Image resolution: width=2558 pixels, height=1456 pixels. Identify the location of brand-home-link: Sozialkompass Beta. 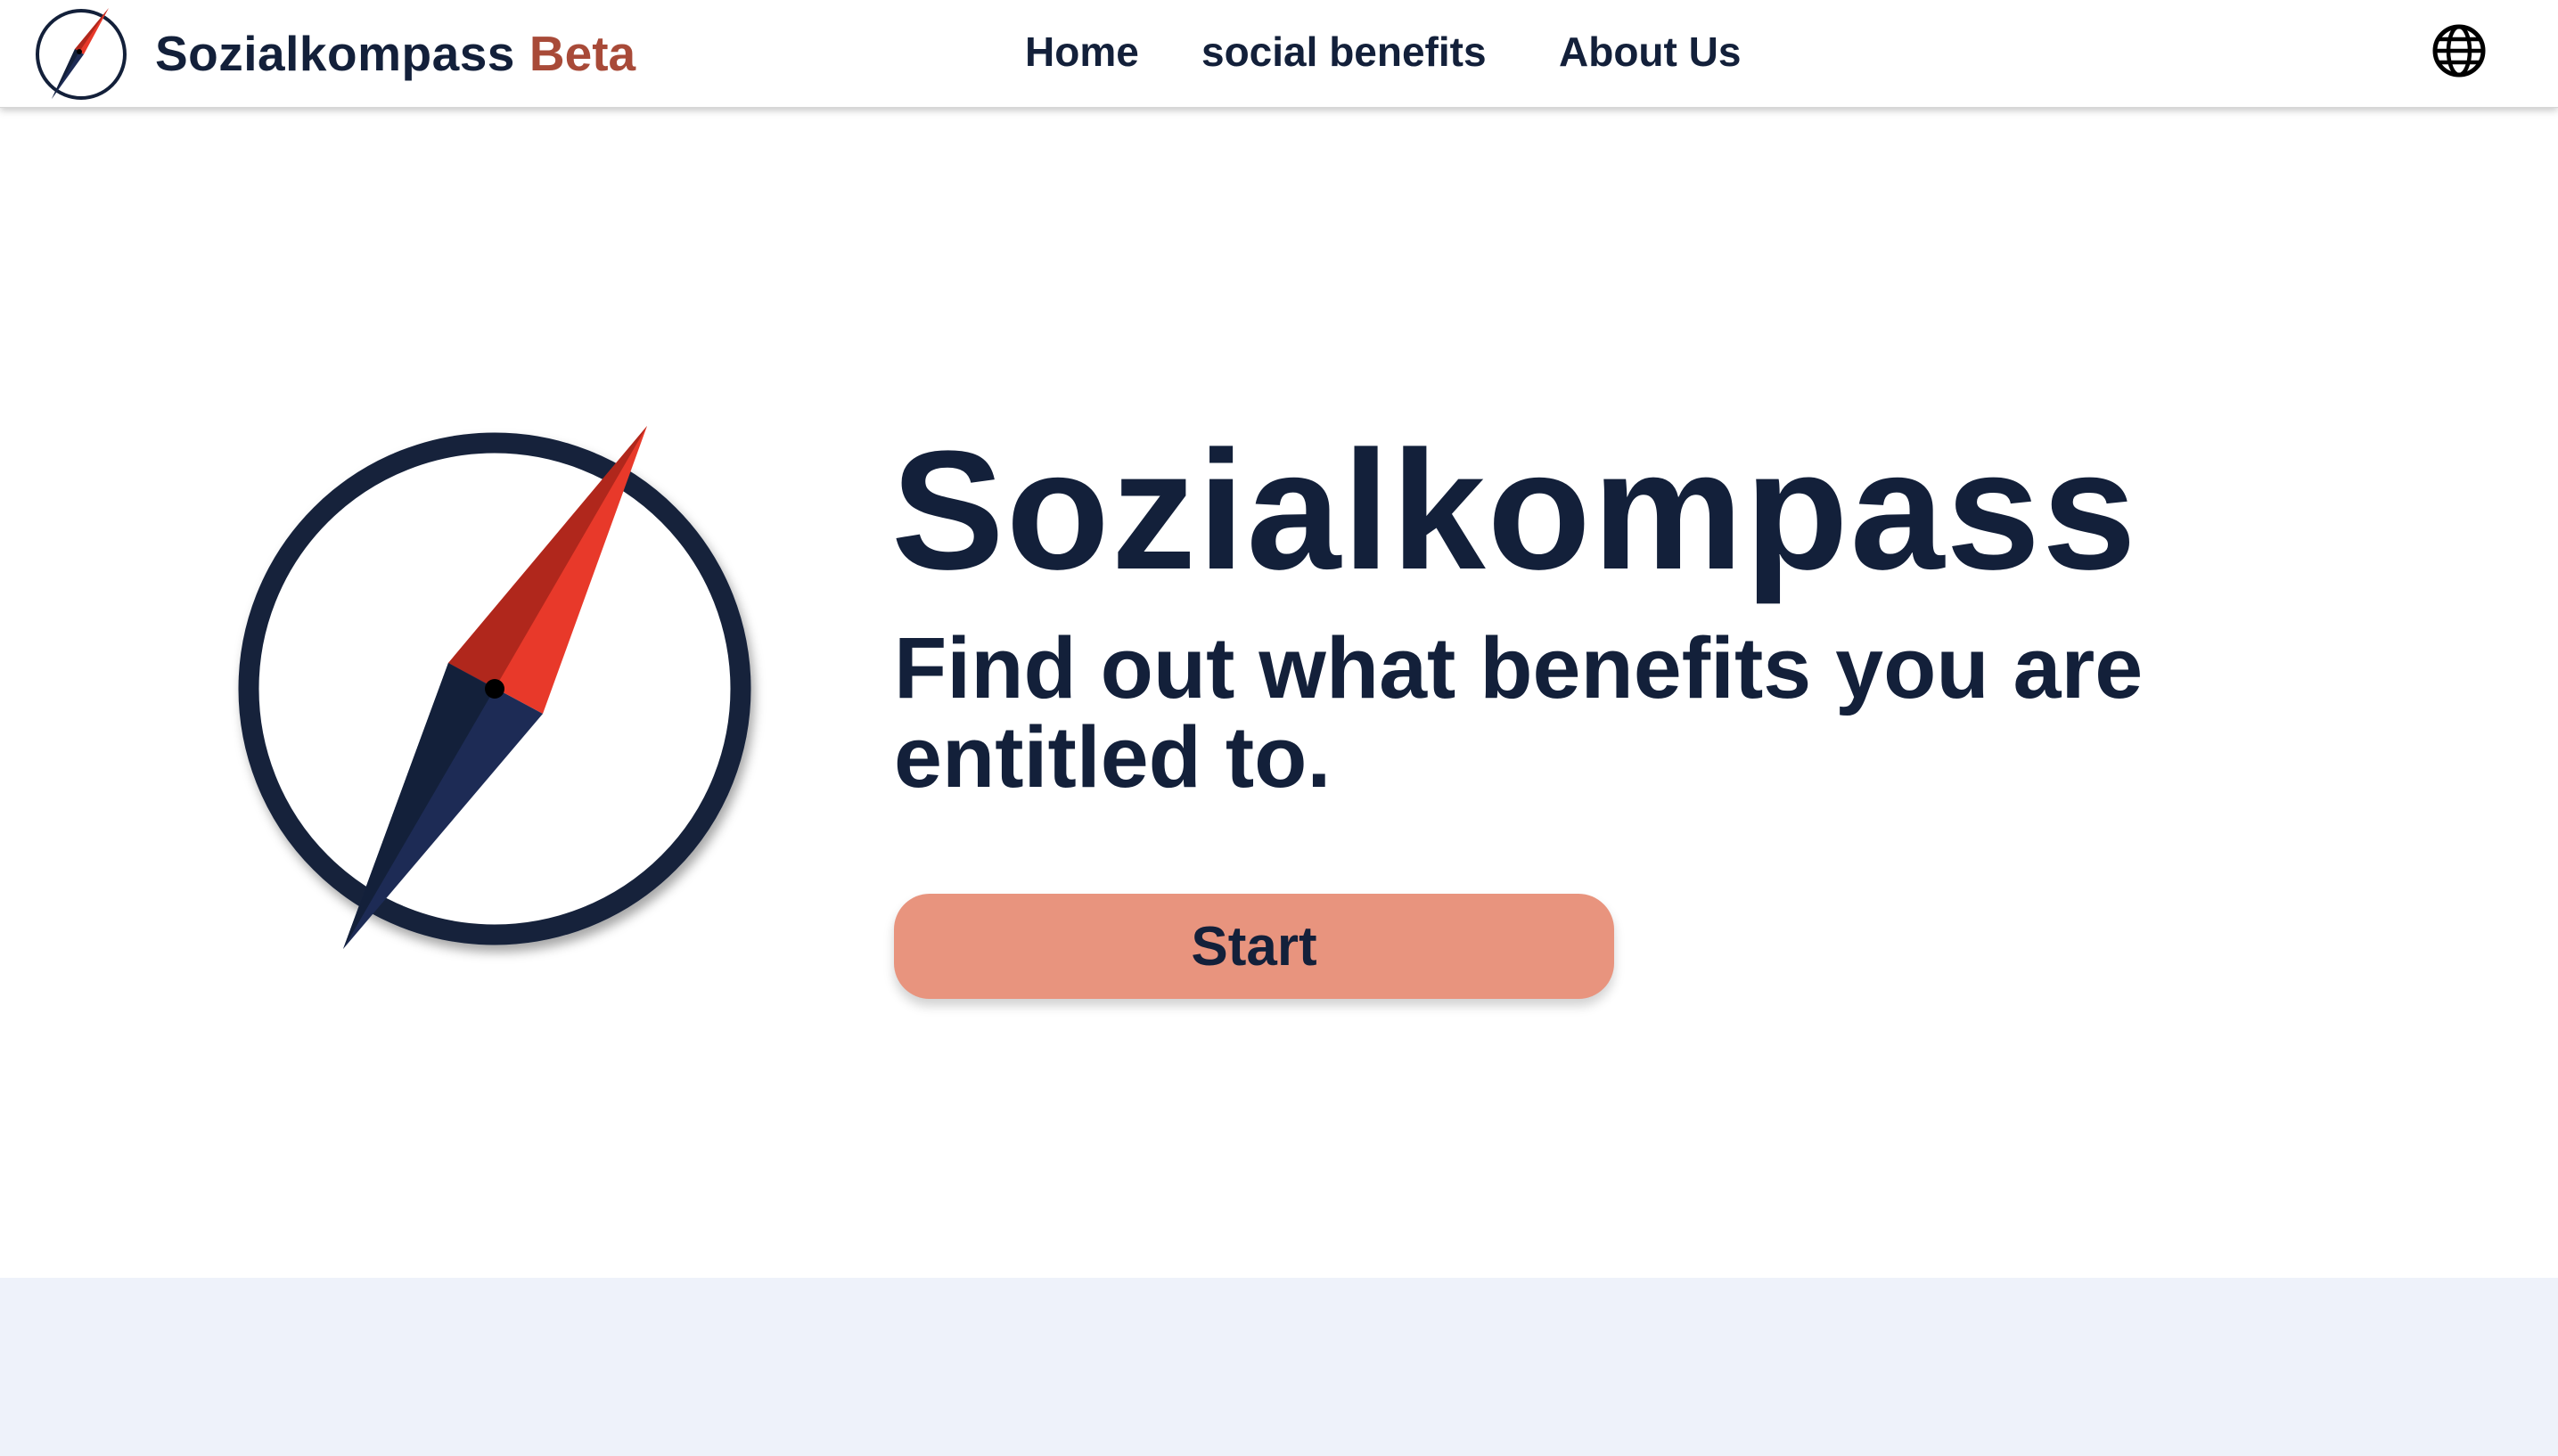
(334, 53).